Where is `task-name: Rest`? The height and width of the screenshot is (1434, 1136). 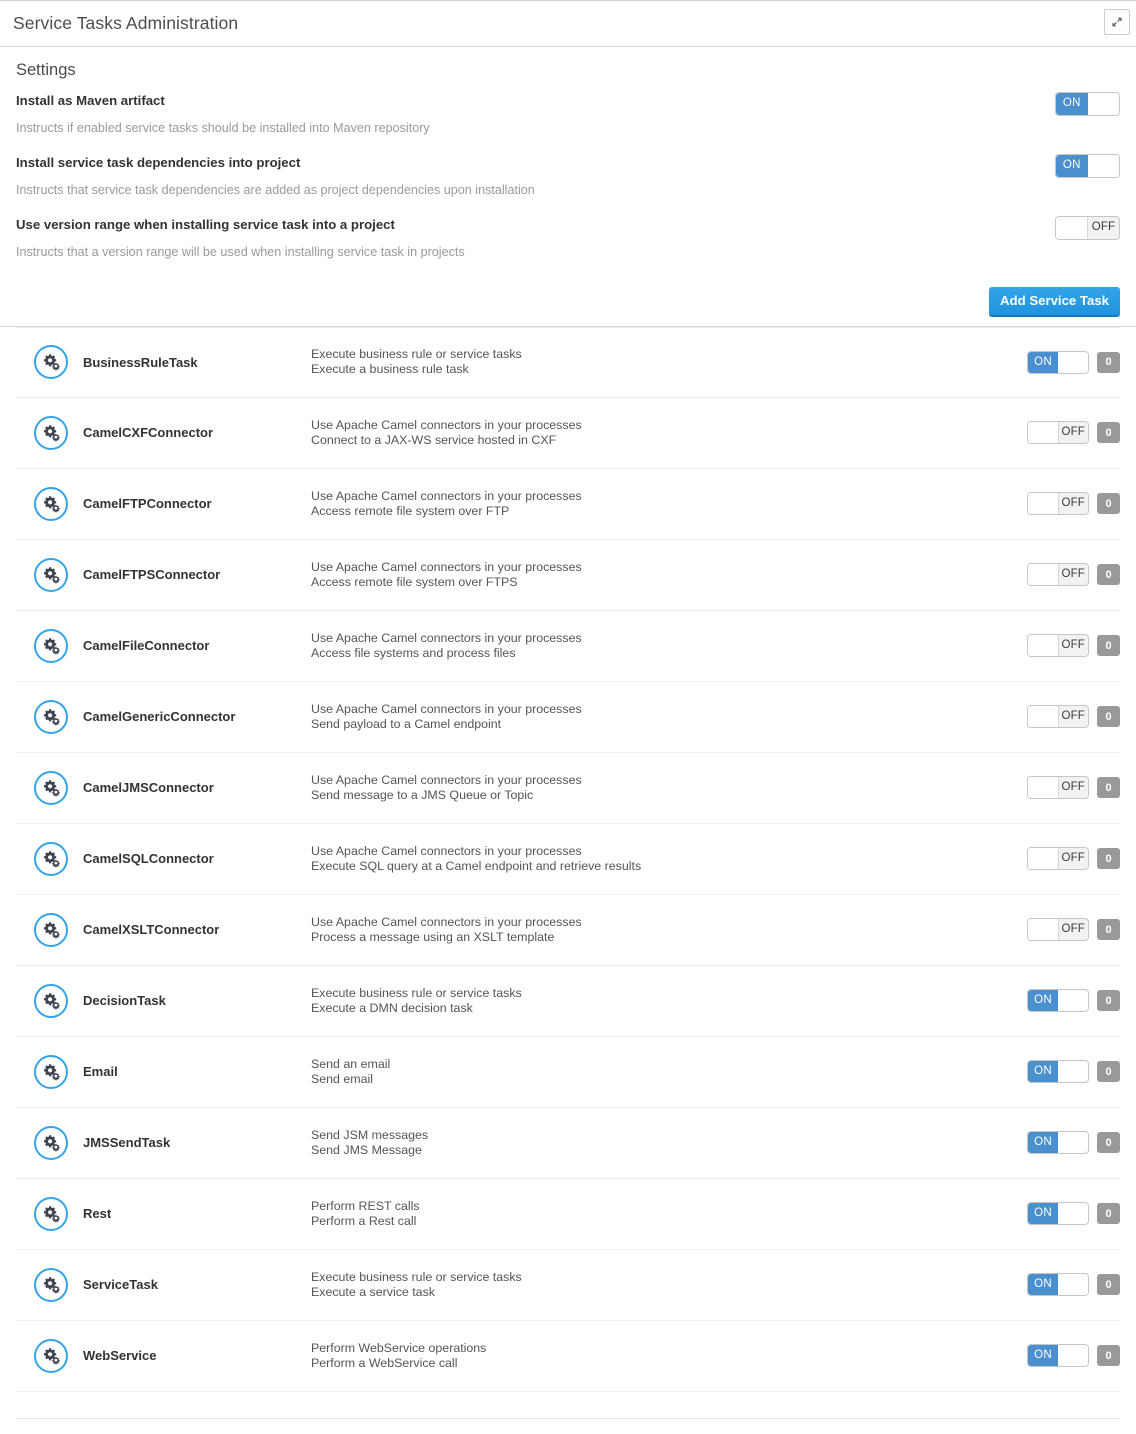
task-name: Rest is located at coordinates (97, 1214).